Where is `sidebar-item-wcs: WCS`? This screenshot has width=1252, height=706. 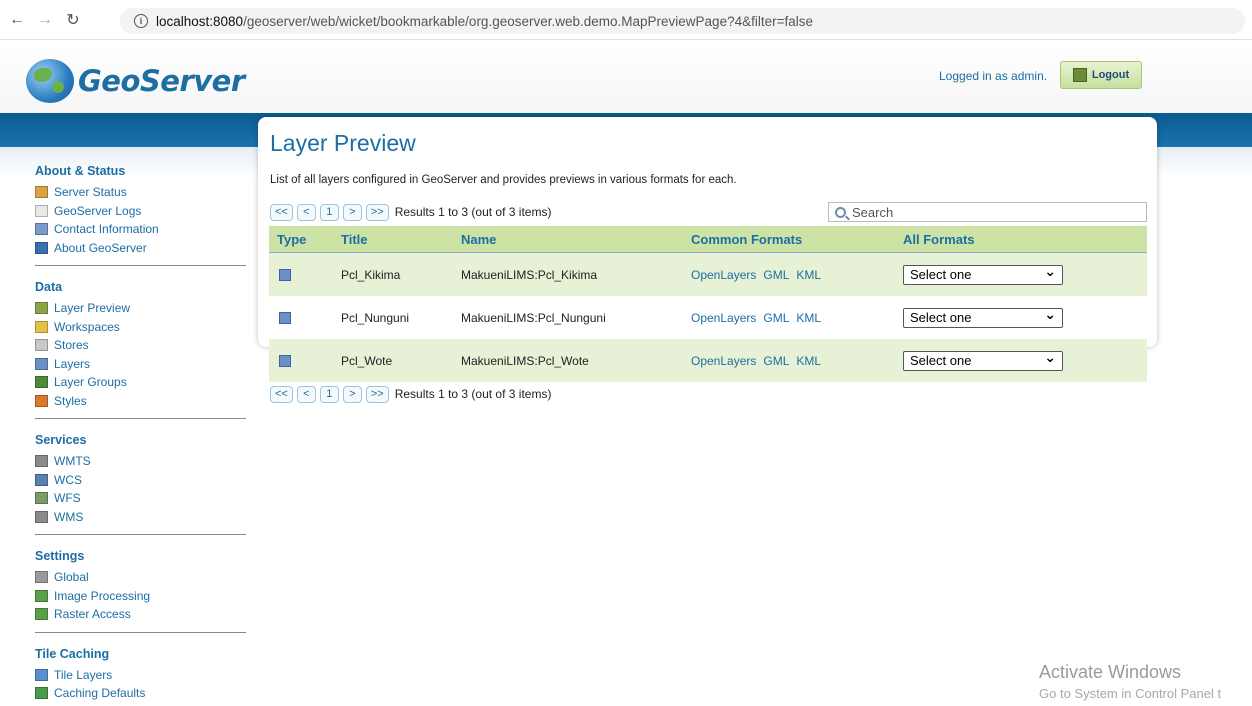 sidebar-item-wcs: WCS is located at coordinates (140, 480).